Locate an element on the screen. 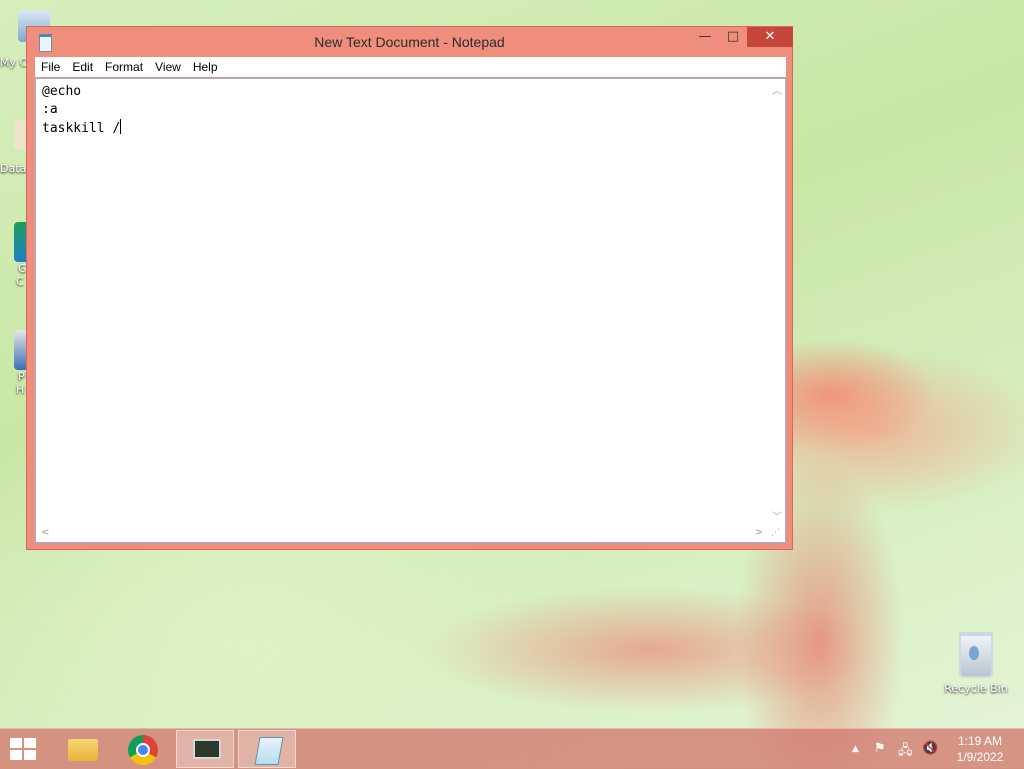 The height and width of the screenshot is (769, 1024). maximize-button: □ is located at coordinates (733, 37).